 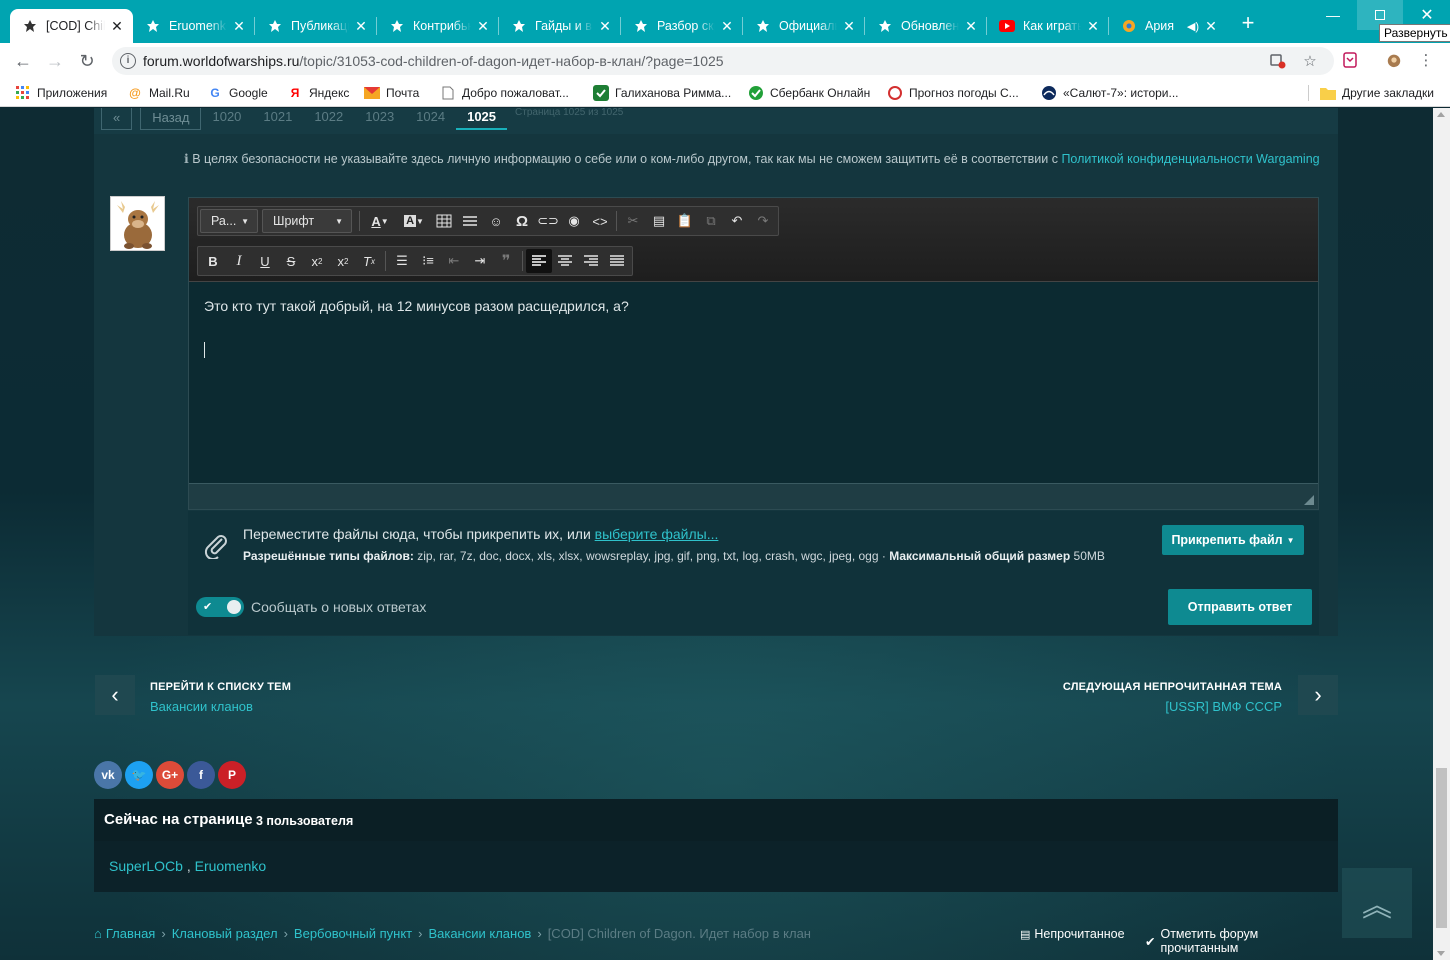 I want to click on undo-icon: ↶, so click(x=737, y=221).